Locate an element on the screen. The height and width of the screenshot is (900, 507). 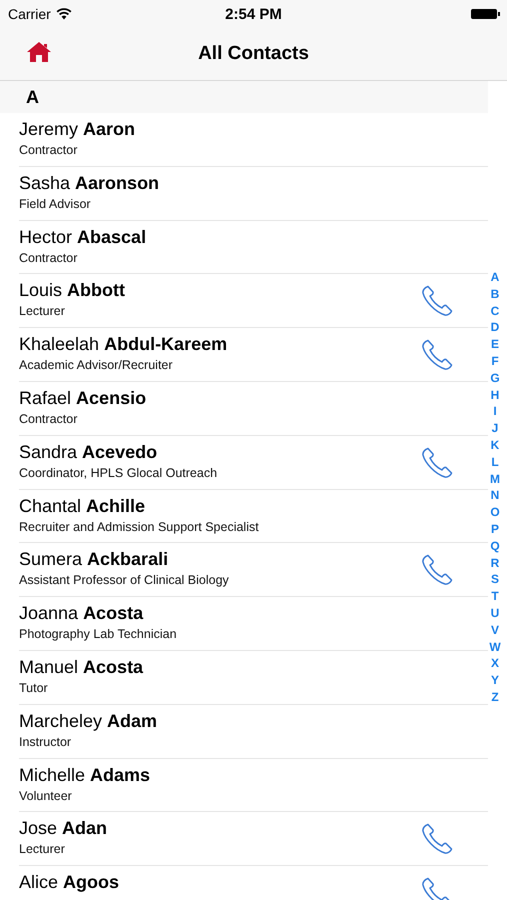
contact-row: Jose Adan Lecturer is located at coordinates (253, 839).